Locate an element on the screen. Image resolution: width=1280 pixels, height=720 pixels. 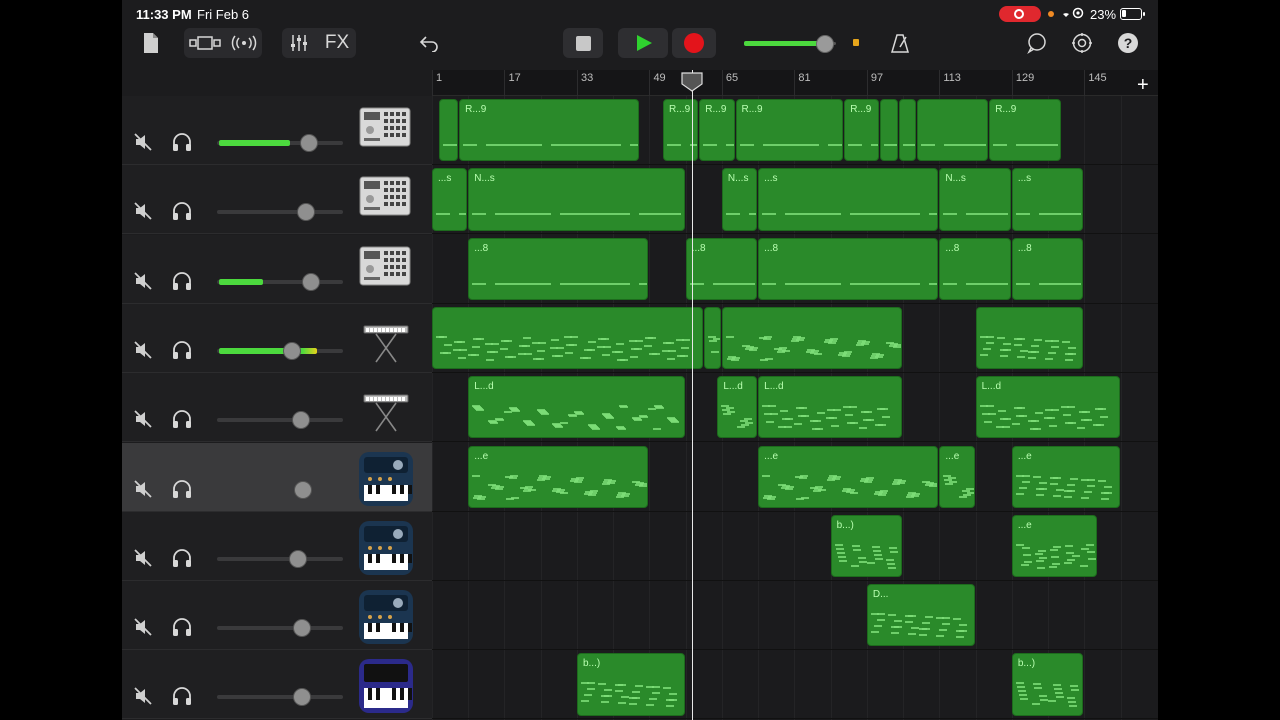
track-lane is located at coordinates (795, 616).